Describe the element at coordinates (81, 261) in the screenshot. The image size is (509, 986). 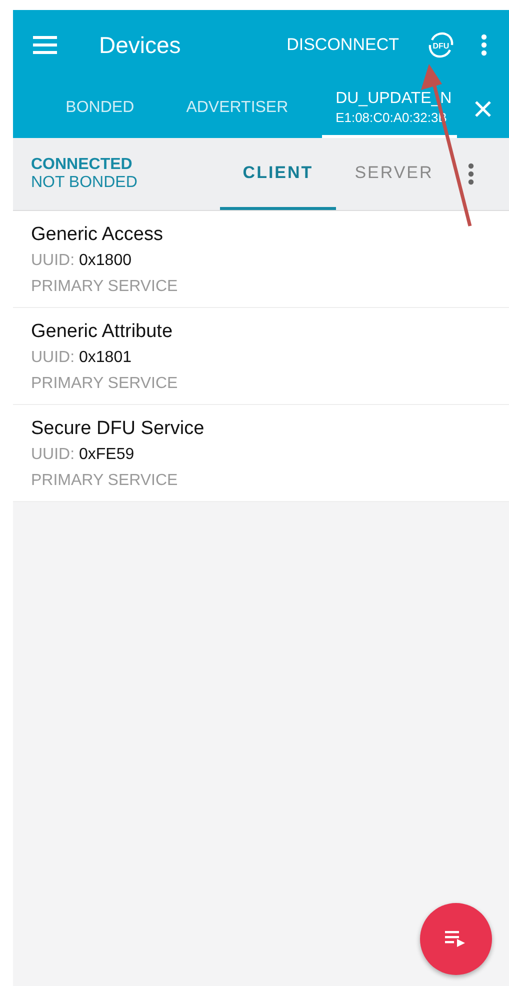
I see `service-uuid: UUID: 0x1800` at that location.